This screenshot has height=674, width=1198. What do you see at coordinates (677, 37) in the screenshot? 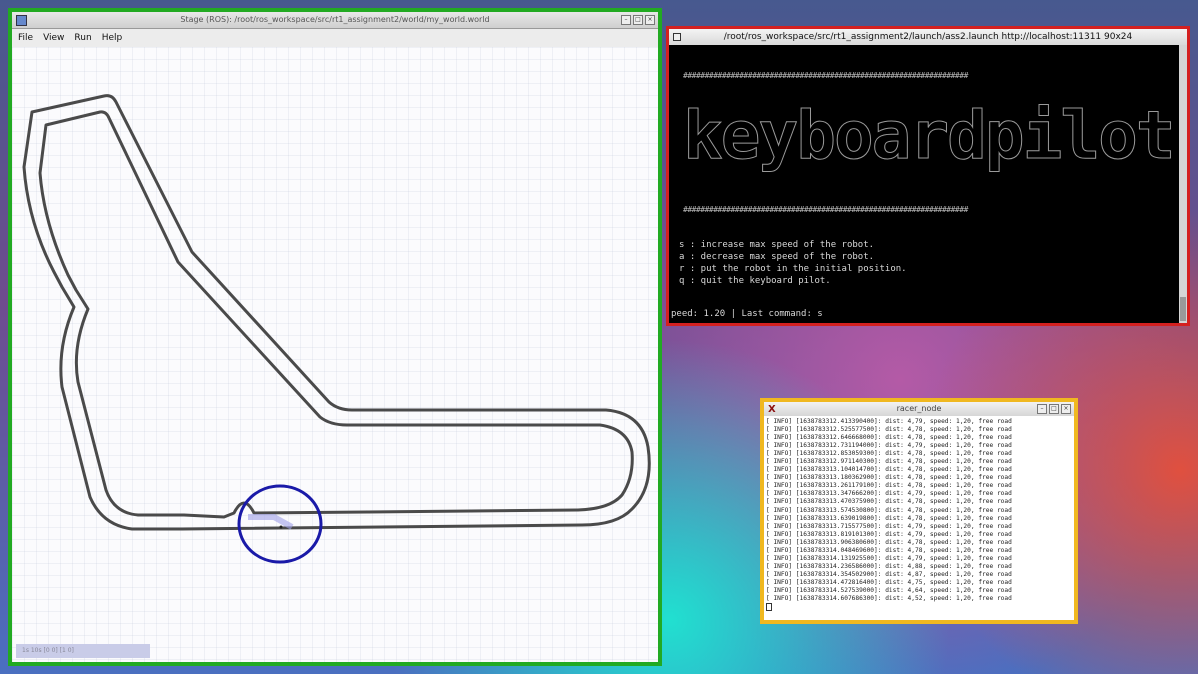
I see `terminal-menu-icon` at bounding box center [677, 37].